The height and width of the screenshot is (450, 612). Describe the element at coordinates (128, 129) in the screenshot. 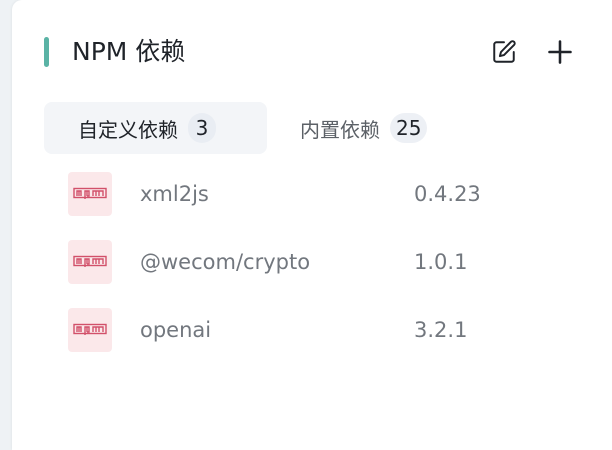

I see `tab-label: 自定义依赖` at that location.